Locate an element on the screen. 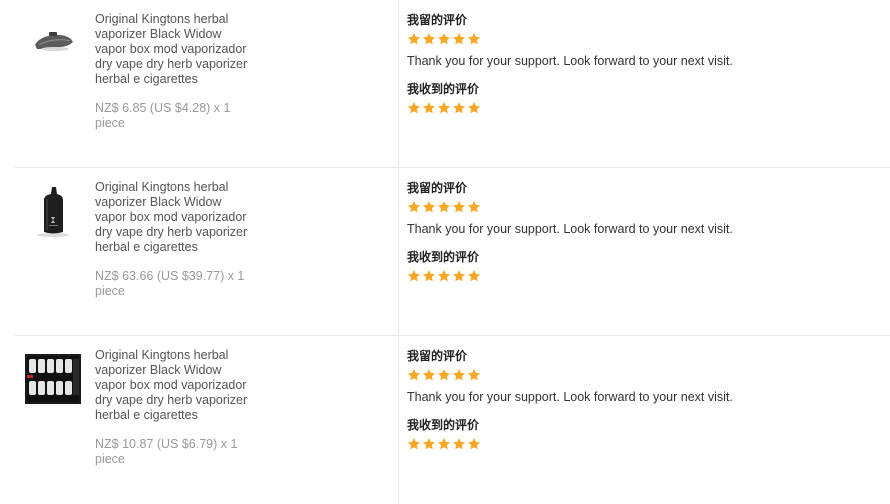 This screenshot has height=504, width=890. filter-tips-set-icon is located at coordinates (53, 379).